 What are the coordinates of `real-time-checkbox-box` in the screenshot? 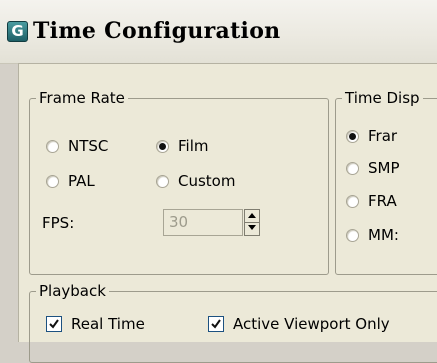 It's located at (54, 324).